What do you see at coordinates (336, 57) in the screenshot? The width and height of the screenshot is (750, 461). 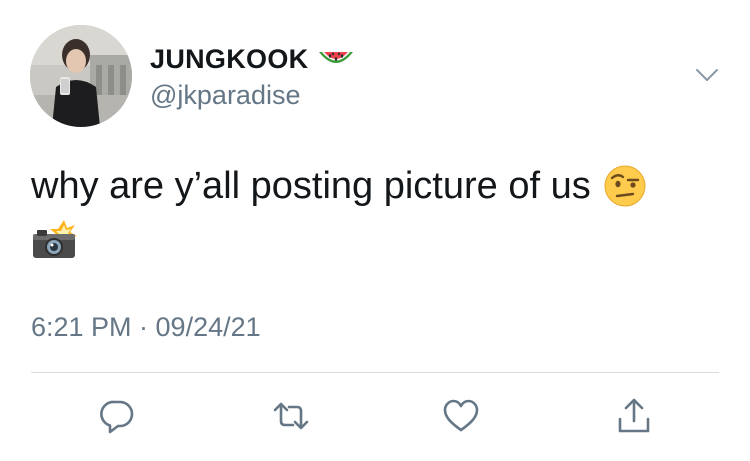 I see `watermelon-emoji` at bounding box center [336, 57].